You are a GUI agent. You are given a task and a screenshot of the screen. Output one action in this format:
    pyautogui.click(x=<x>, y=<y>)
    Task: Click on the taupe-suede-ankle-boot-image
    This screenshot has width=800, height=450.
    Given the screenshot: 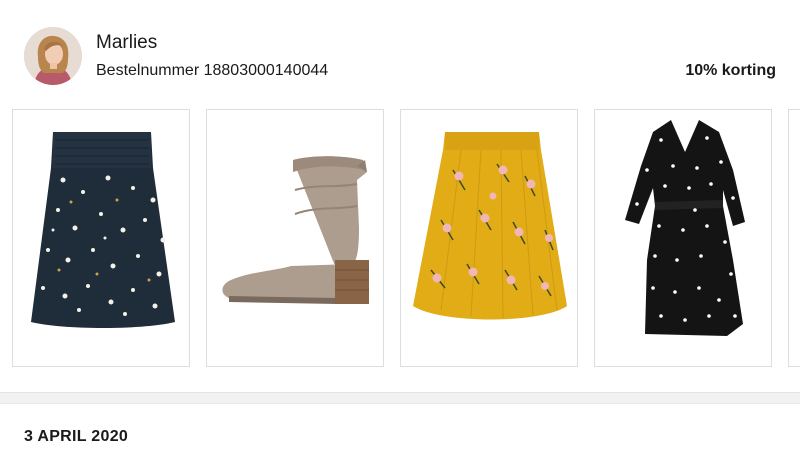 What is the action you would take?
    pyautogui.click(x=295, y=230)
    